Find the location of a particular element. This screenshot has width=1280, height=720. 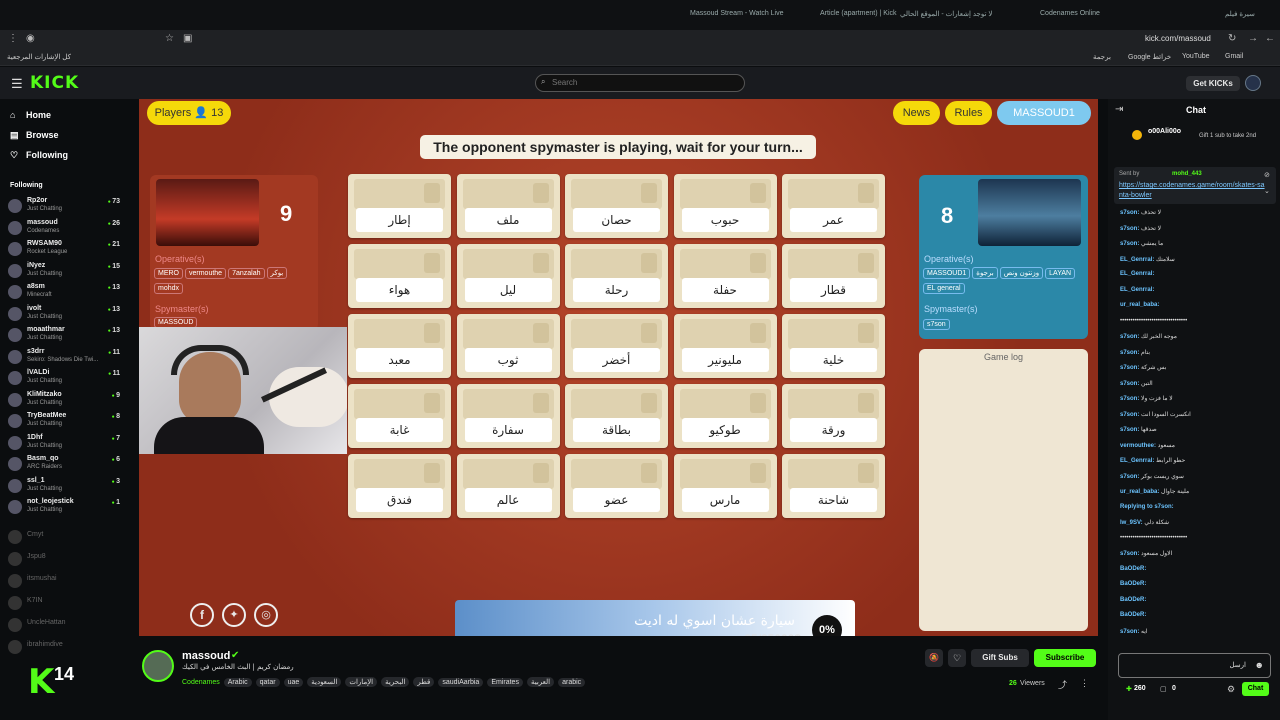

stream-category: Codenames is located at coordinates (201, 682).